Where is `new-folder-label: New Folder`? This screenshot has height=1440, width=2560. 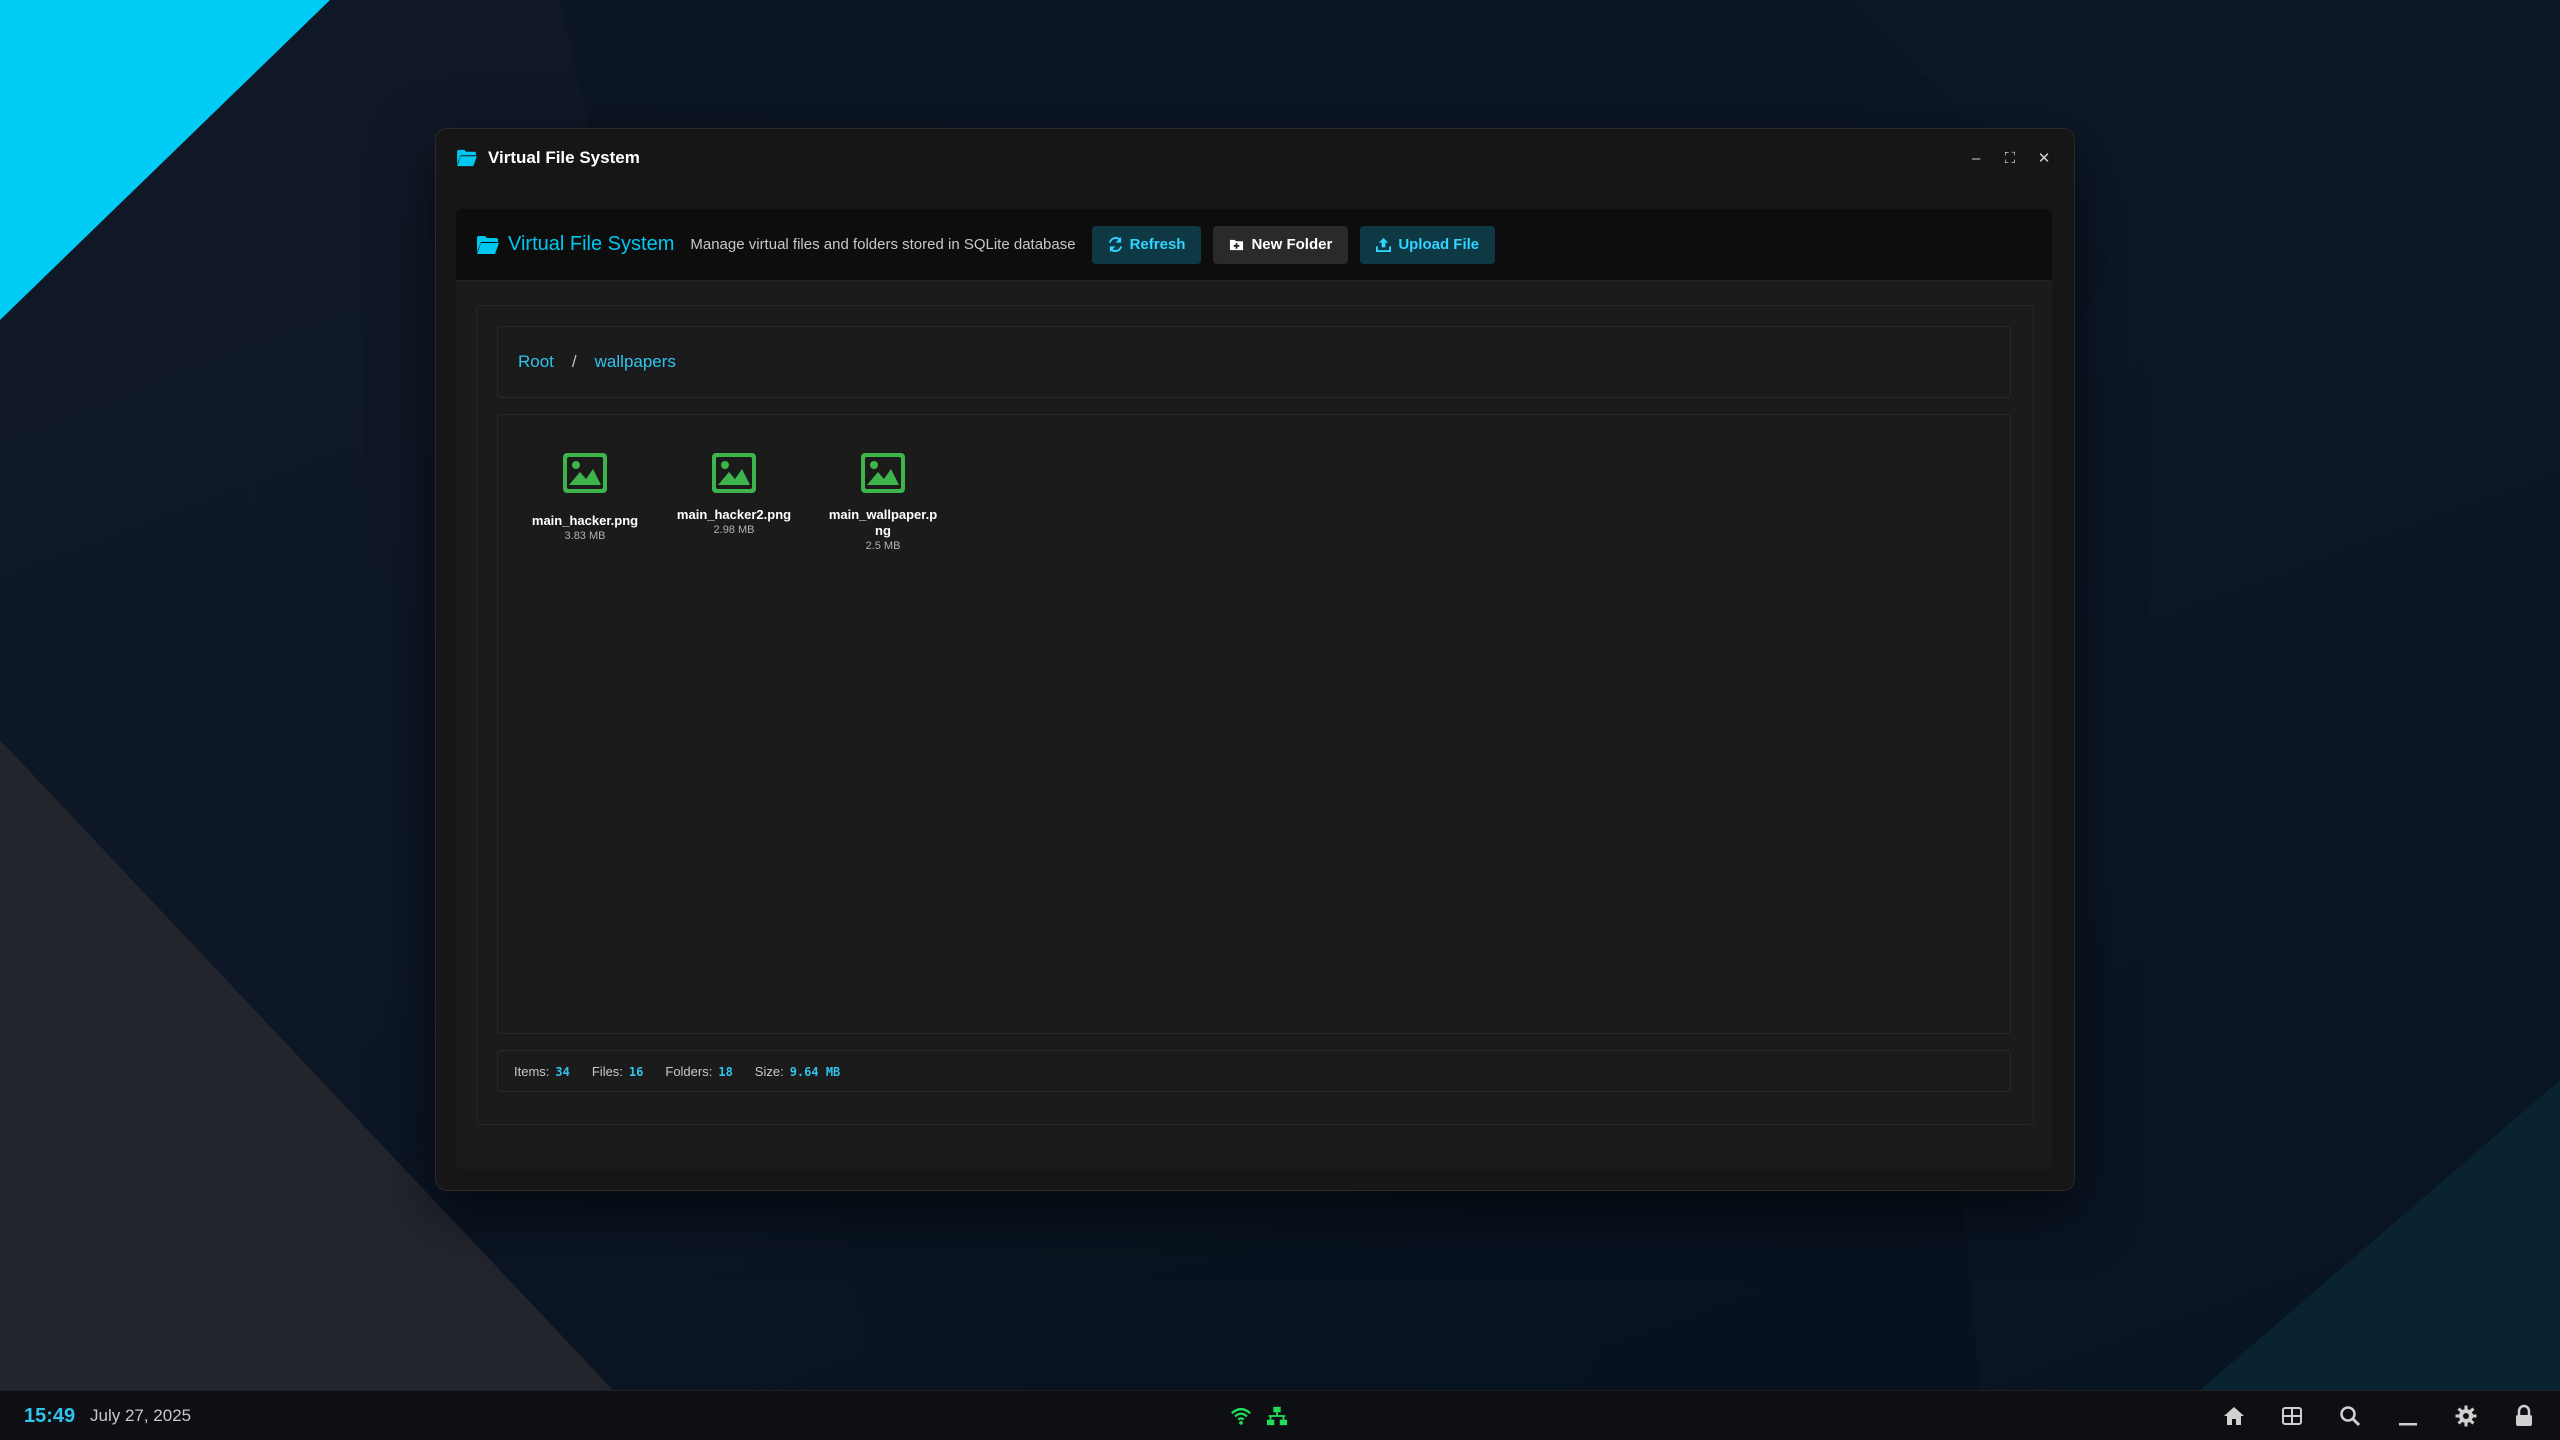
new-folder-label: New Folder is located at coordinates (1292, 244).